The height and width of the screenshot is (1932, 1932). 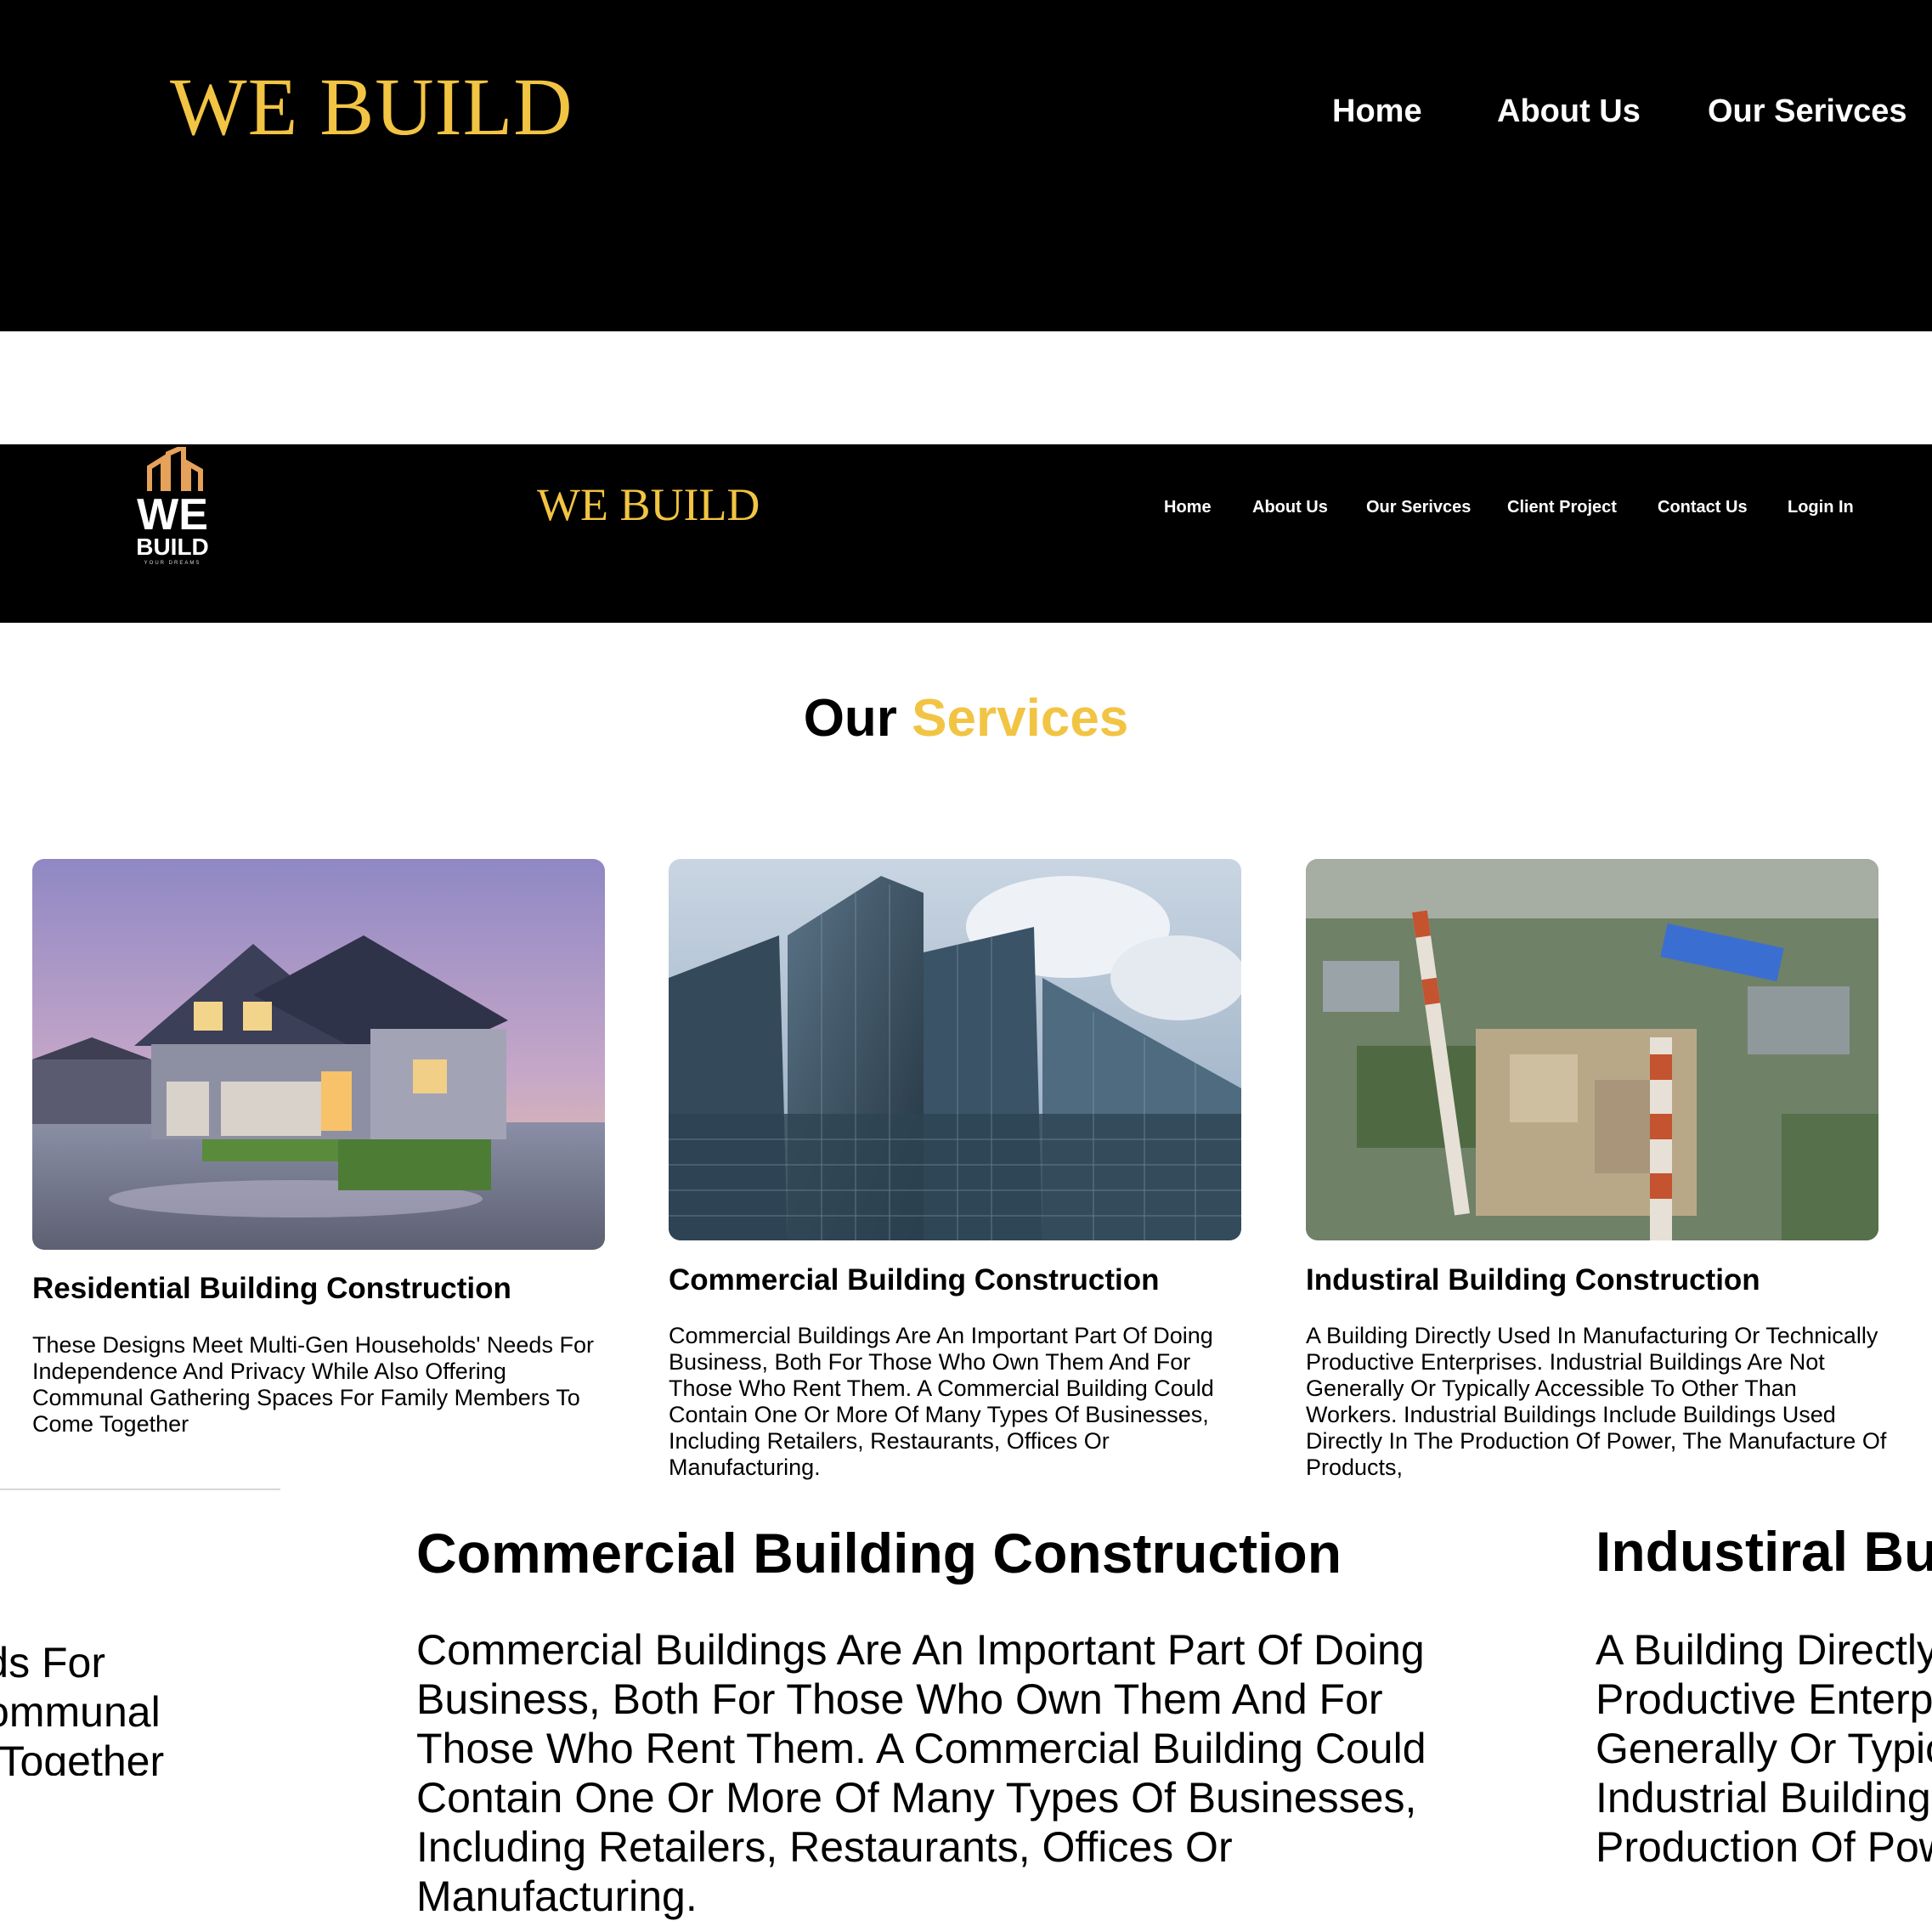 I want to click on zoom-divider, so click(x=140, y=1489).